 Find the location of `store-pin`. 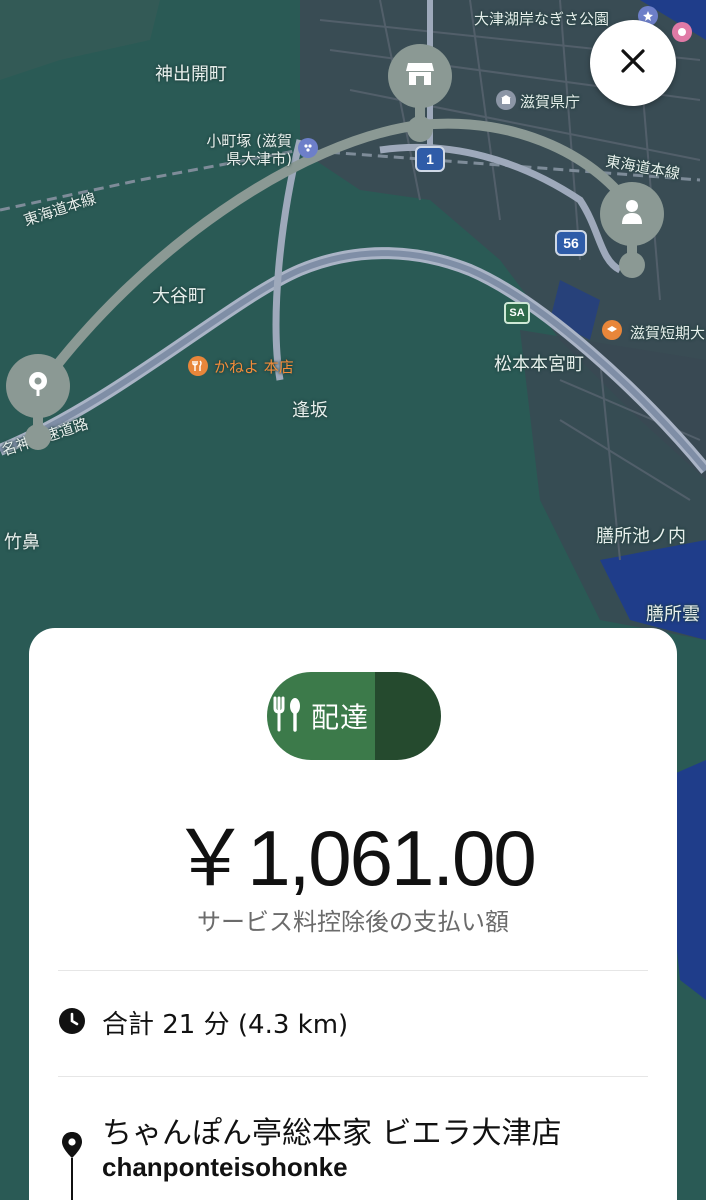

store-pin is located at coordinates (420, 76).